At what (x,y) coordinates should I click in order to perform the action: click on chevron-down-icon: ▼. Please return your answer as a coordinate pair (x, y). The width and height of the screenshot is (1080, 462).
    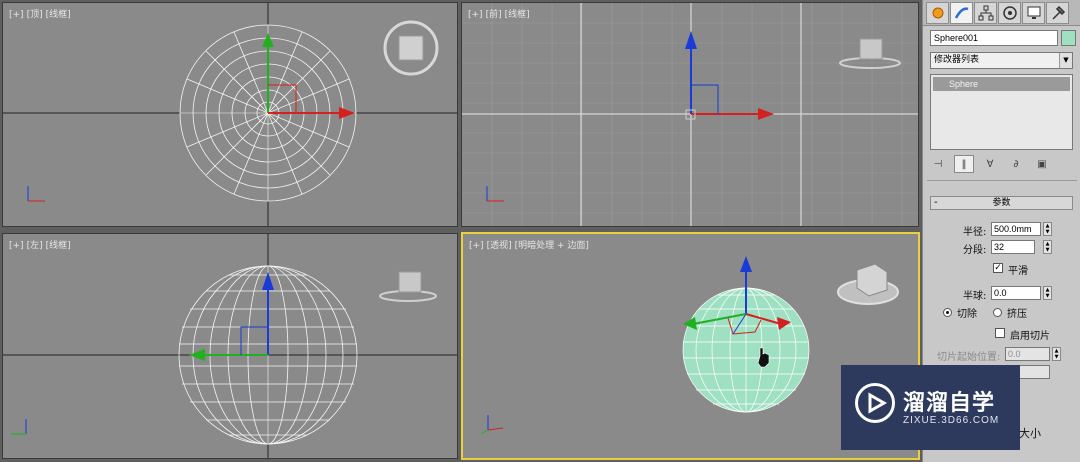
    Looking at the image, I should click on (1065, 60).